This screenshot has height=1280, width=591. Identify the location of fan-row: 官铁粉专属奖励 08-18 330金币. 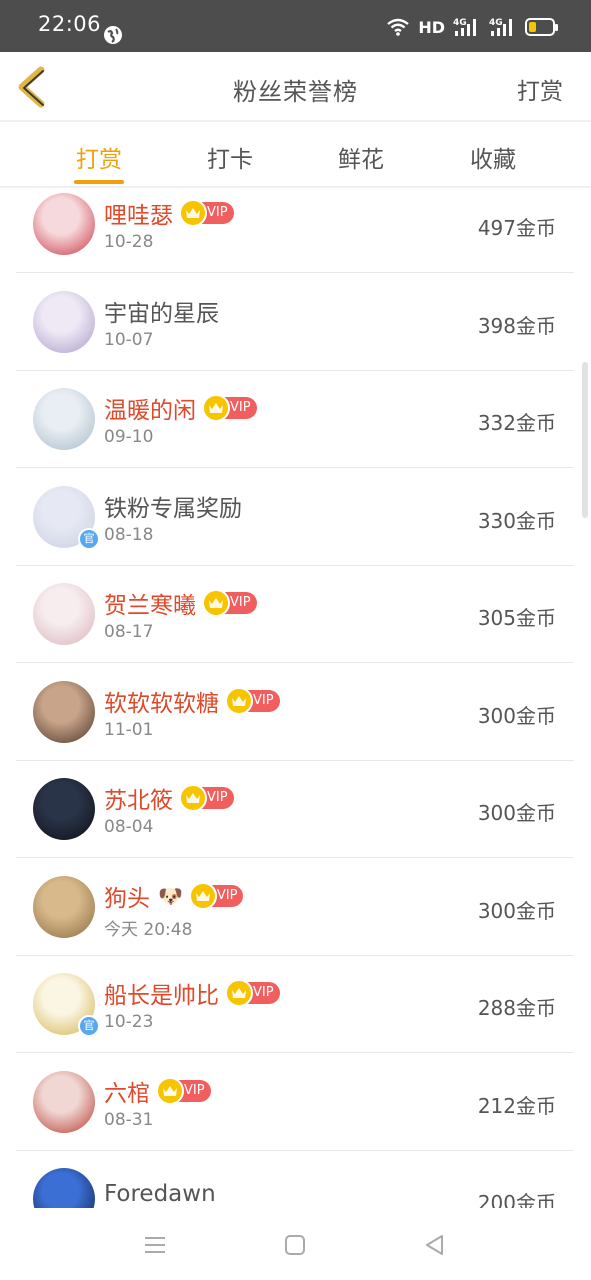
(295, 517).